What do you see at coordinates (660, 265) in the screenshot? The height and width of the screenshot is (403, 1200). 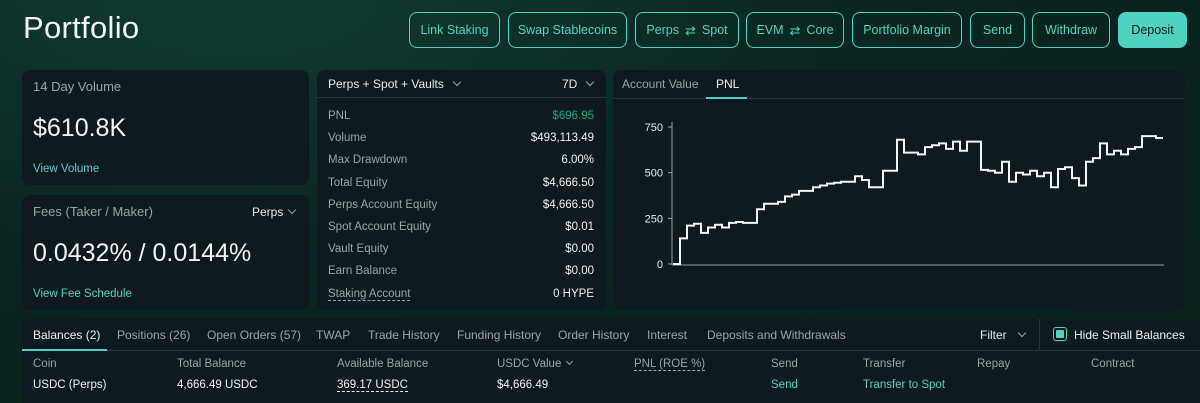 I see `y-tick-label: 0` at bounding box center [660, 265].